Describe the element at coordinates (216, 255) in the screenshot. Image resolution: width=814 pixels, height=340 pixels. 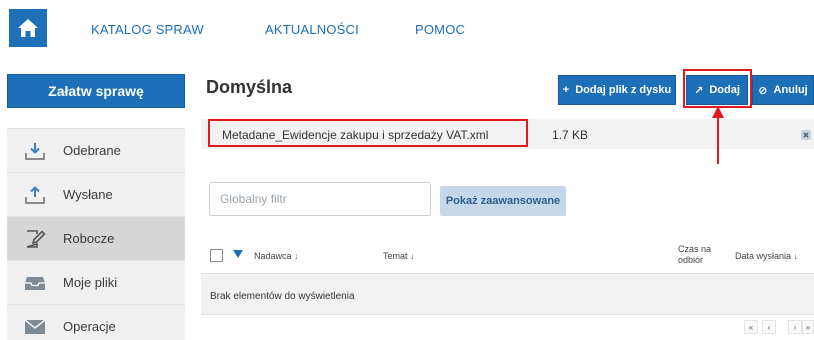
I see `select-all-checkbox` at that location.